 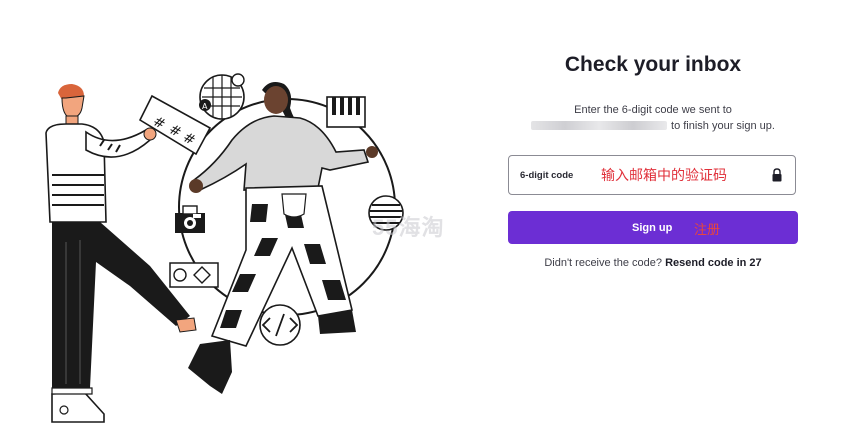 I want to click on code-icon, so click(x=280, y=325).